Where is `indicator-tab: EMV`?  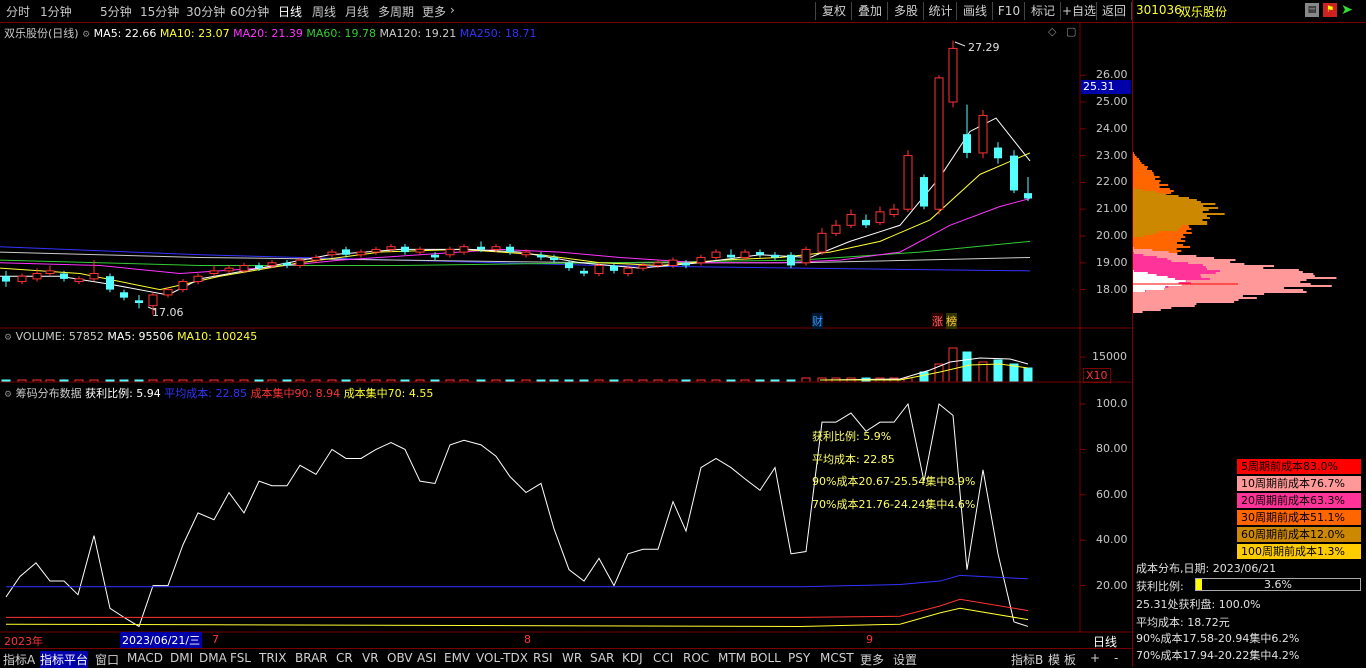 indicator-tab: EMV is located at coordinates (457, 658).